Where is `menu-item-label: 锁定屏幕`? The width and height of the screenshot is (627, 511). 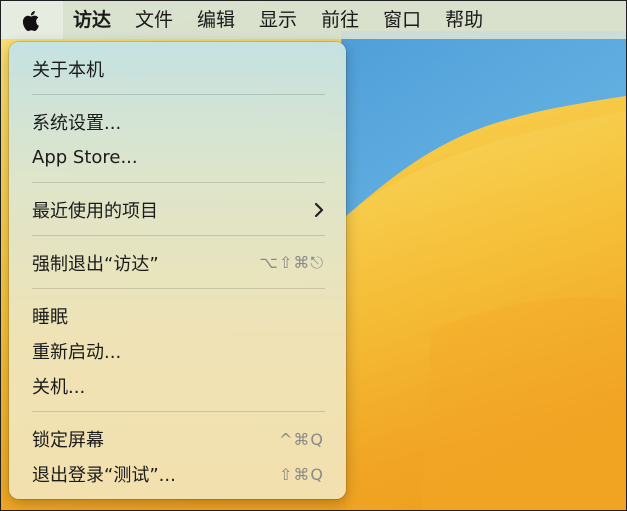
menu-item-label: 锁定屏幕 is located at coordinates (68, 440).